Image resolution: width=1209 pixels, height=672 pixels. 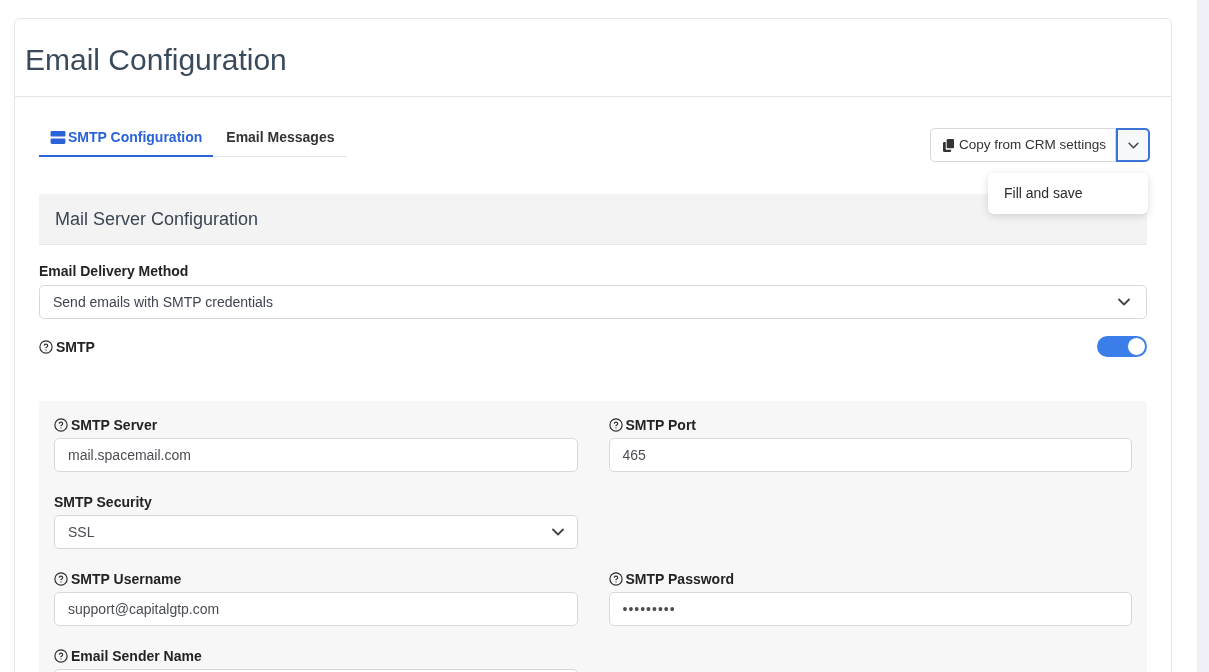 I want to click on tab: Email Messages, so click(x=280, y=138).